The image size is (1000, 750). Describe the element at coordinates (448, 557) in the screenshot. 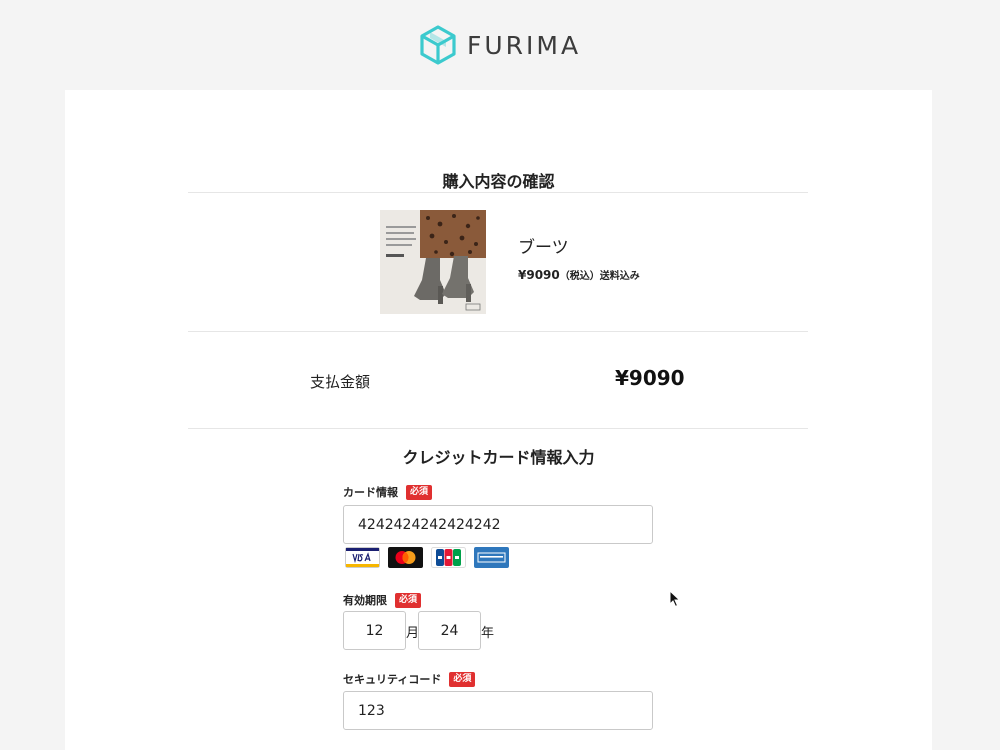

I see `jcb-card-icon` at that location.